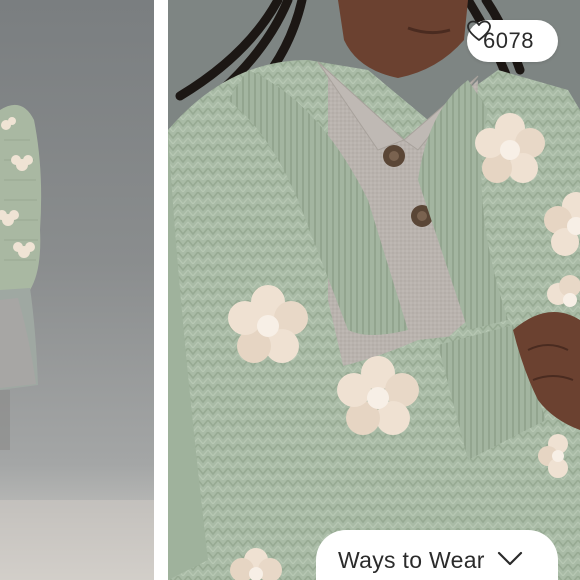 The image size is (580, 580). Describe the element at coordinates (510, 559) in the screenshot. I see `chevron-down-icon` at that location.